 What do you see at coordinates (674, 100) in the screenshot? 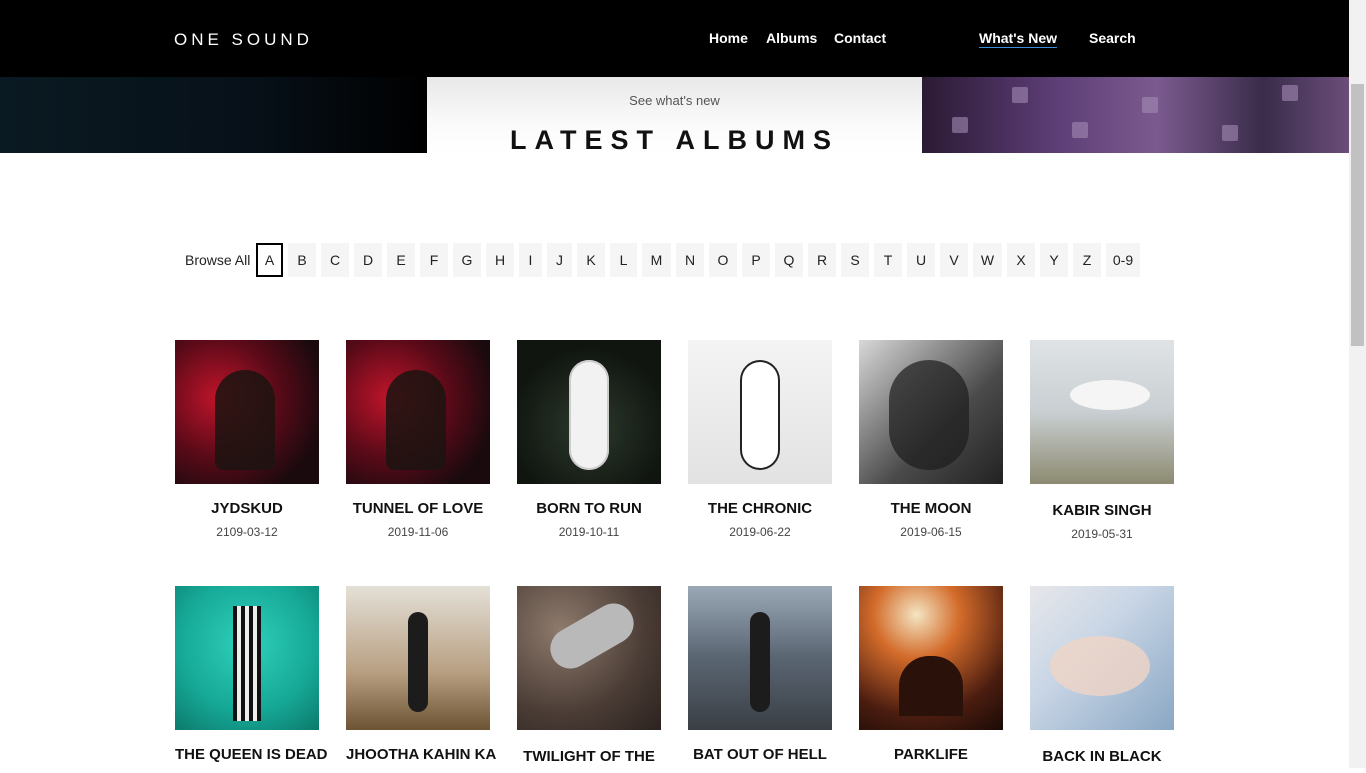
I see `hero-subtitle: See what's new` at bounding box center [674, 100].